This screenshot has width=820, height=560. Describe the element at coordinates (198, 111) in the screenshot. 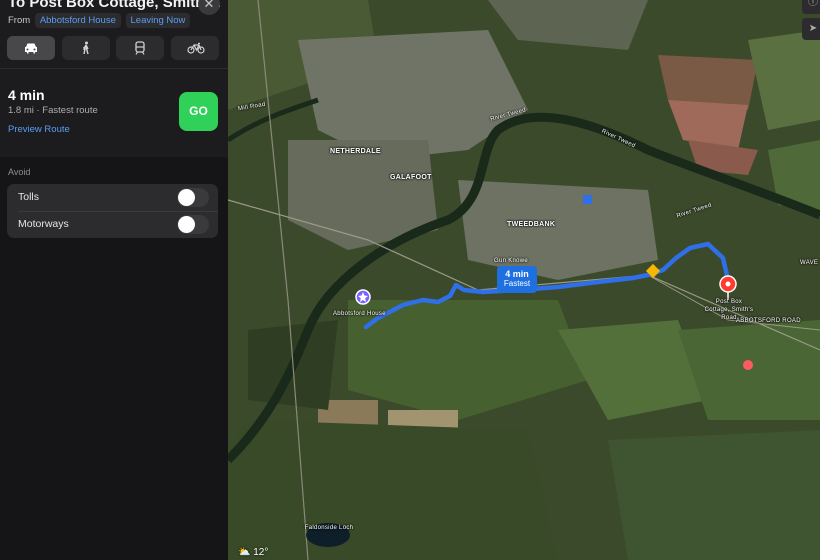

I see `go-button: GO` at that location.